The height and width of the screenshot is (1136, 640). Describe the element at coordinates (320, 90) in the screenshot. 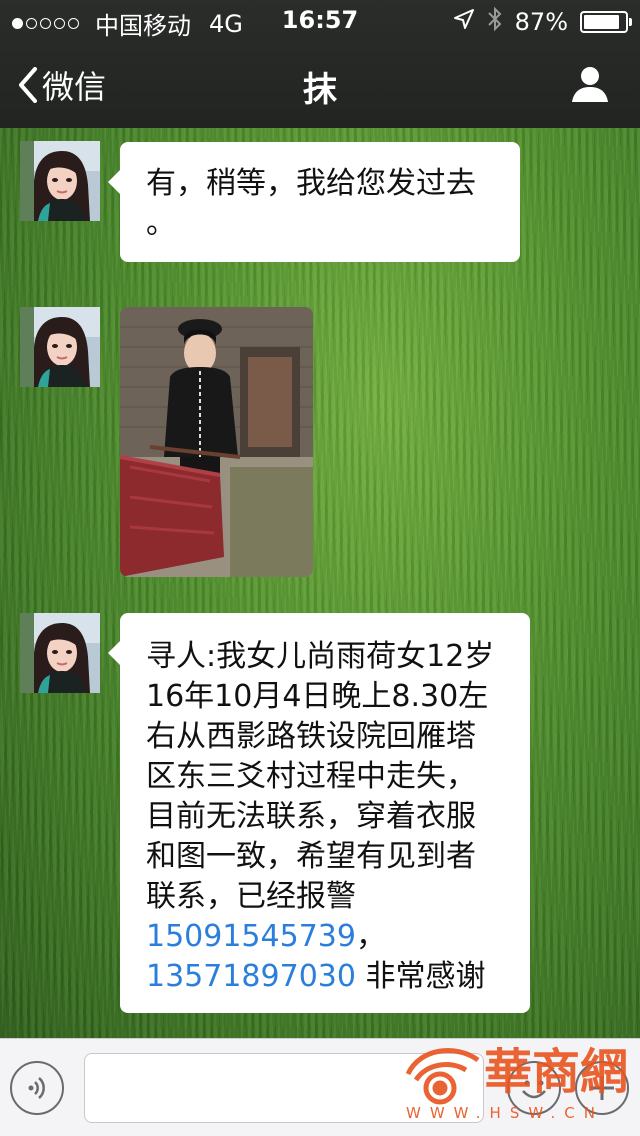

I see `chat-title: 抹` at that location.